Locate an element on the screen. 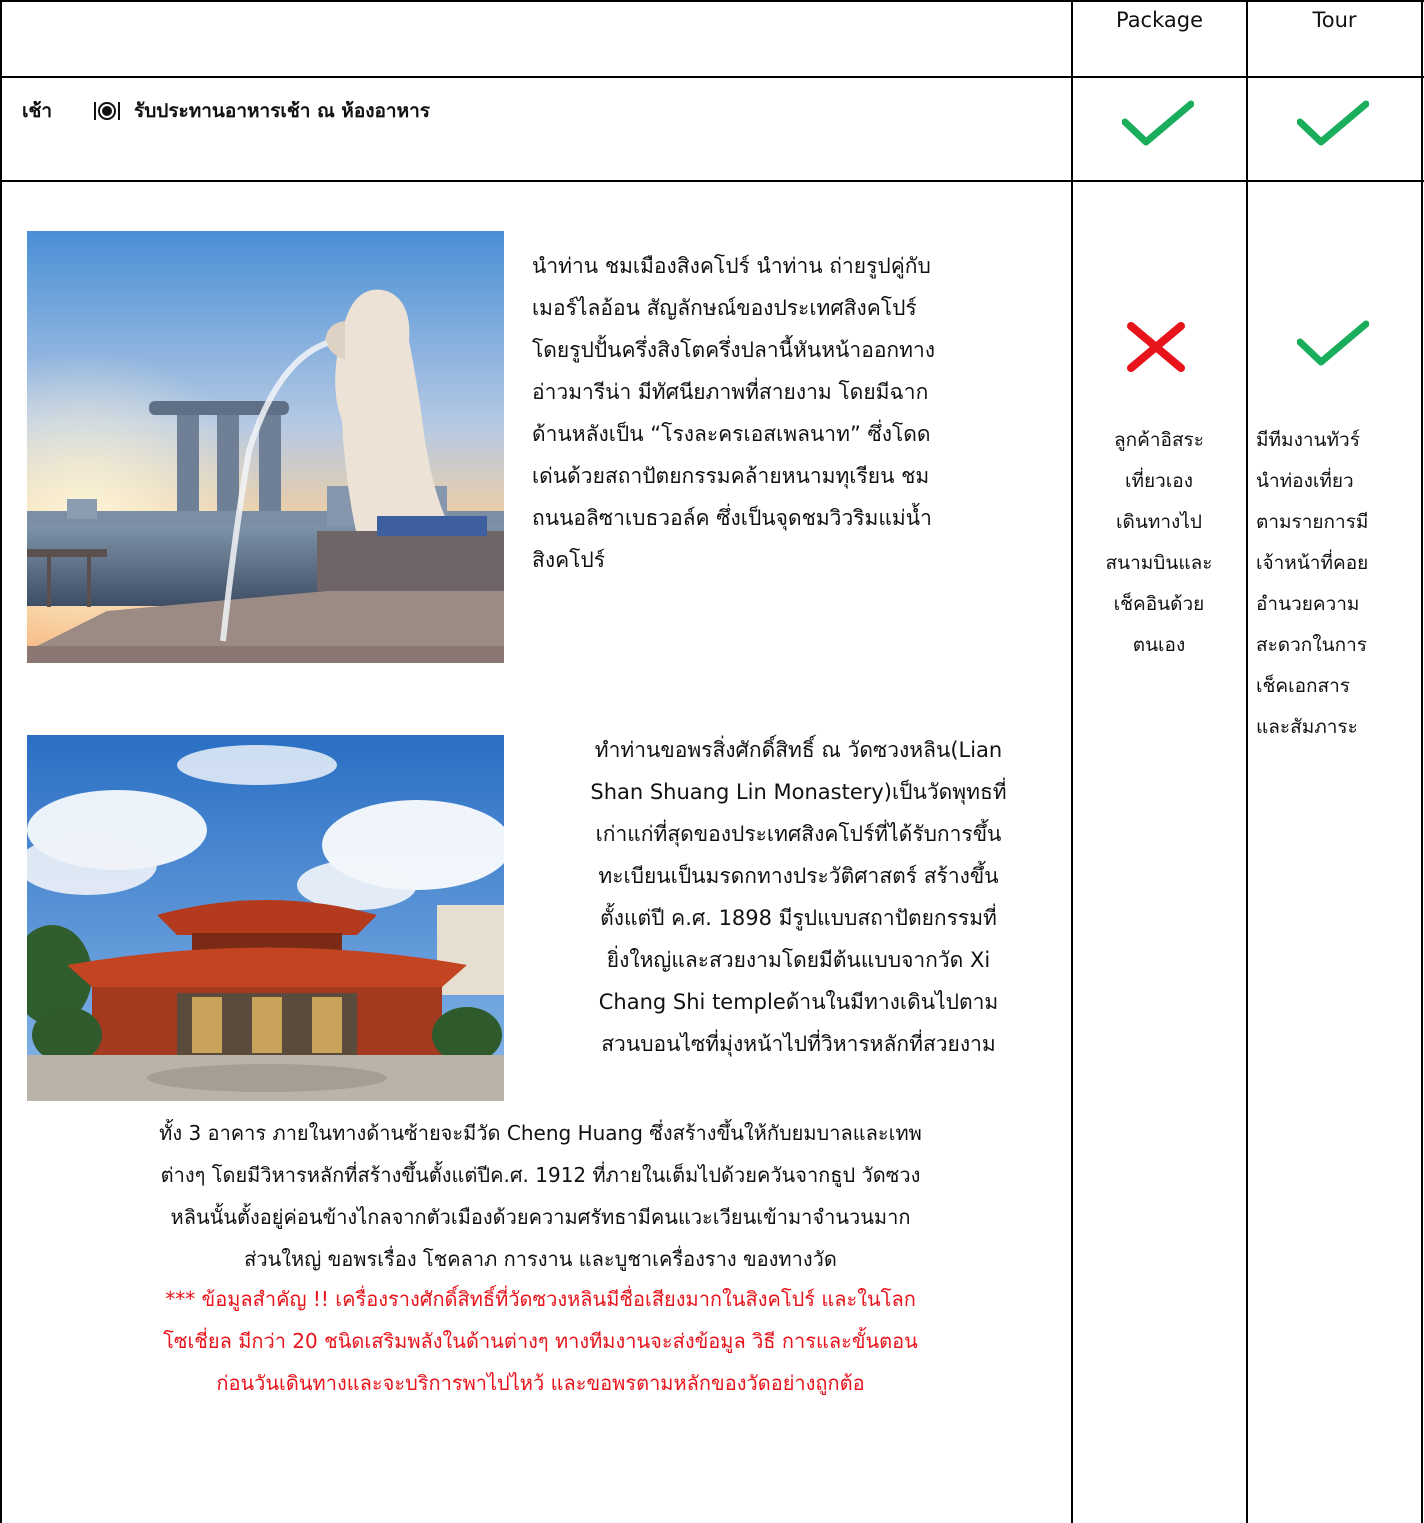  breakfast-row: เช้า รับประทานอาหารเช้า ณ ห้องอาหาร is located at coordinates (226, 111).